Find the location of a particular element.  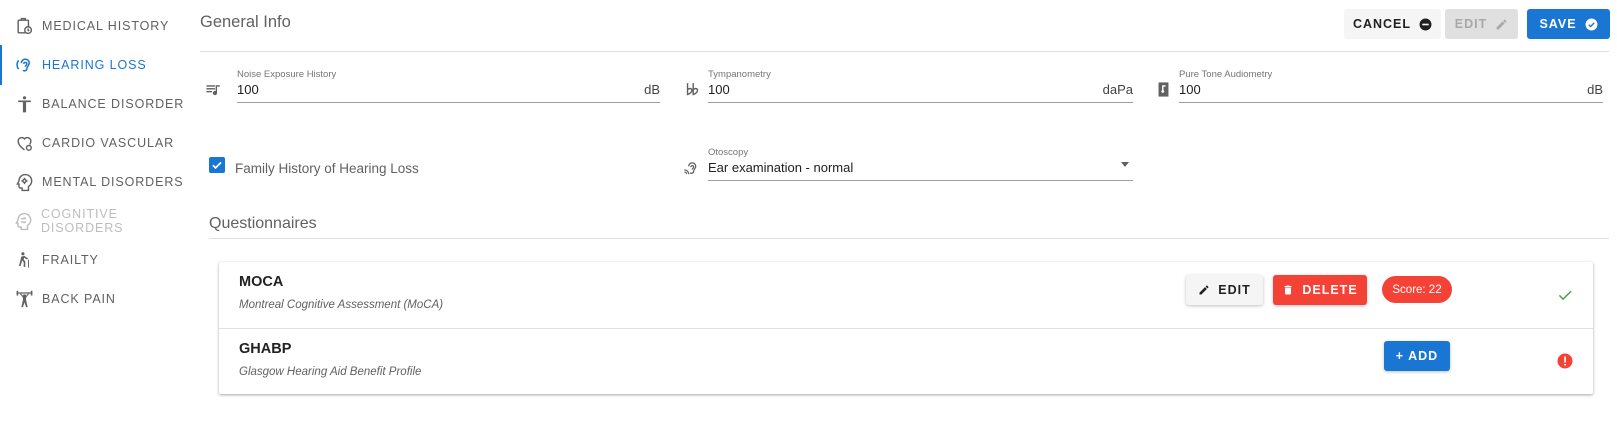

weightlifter-icon is located at coordinates (24, 299).